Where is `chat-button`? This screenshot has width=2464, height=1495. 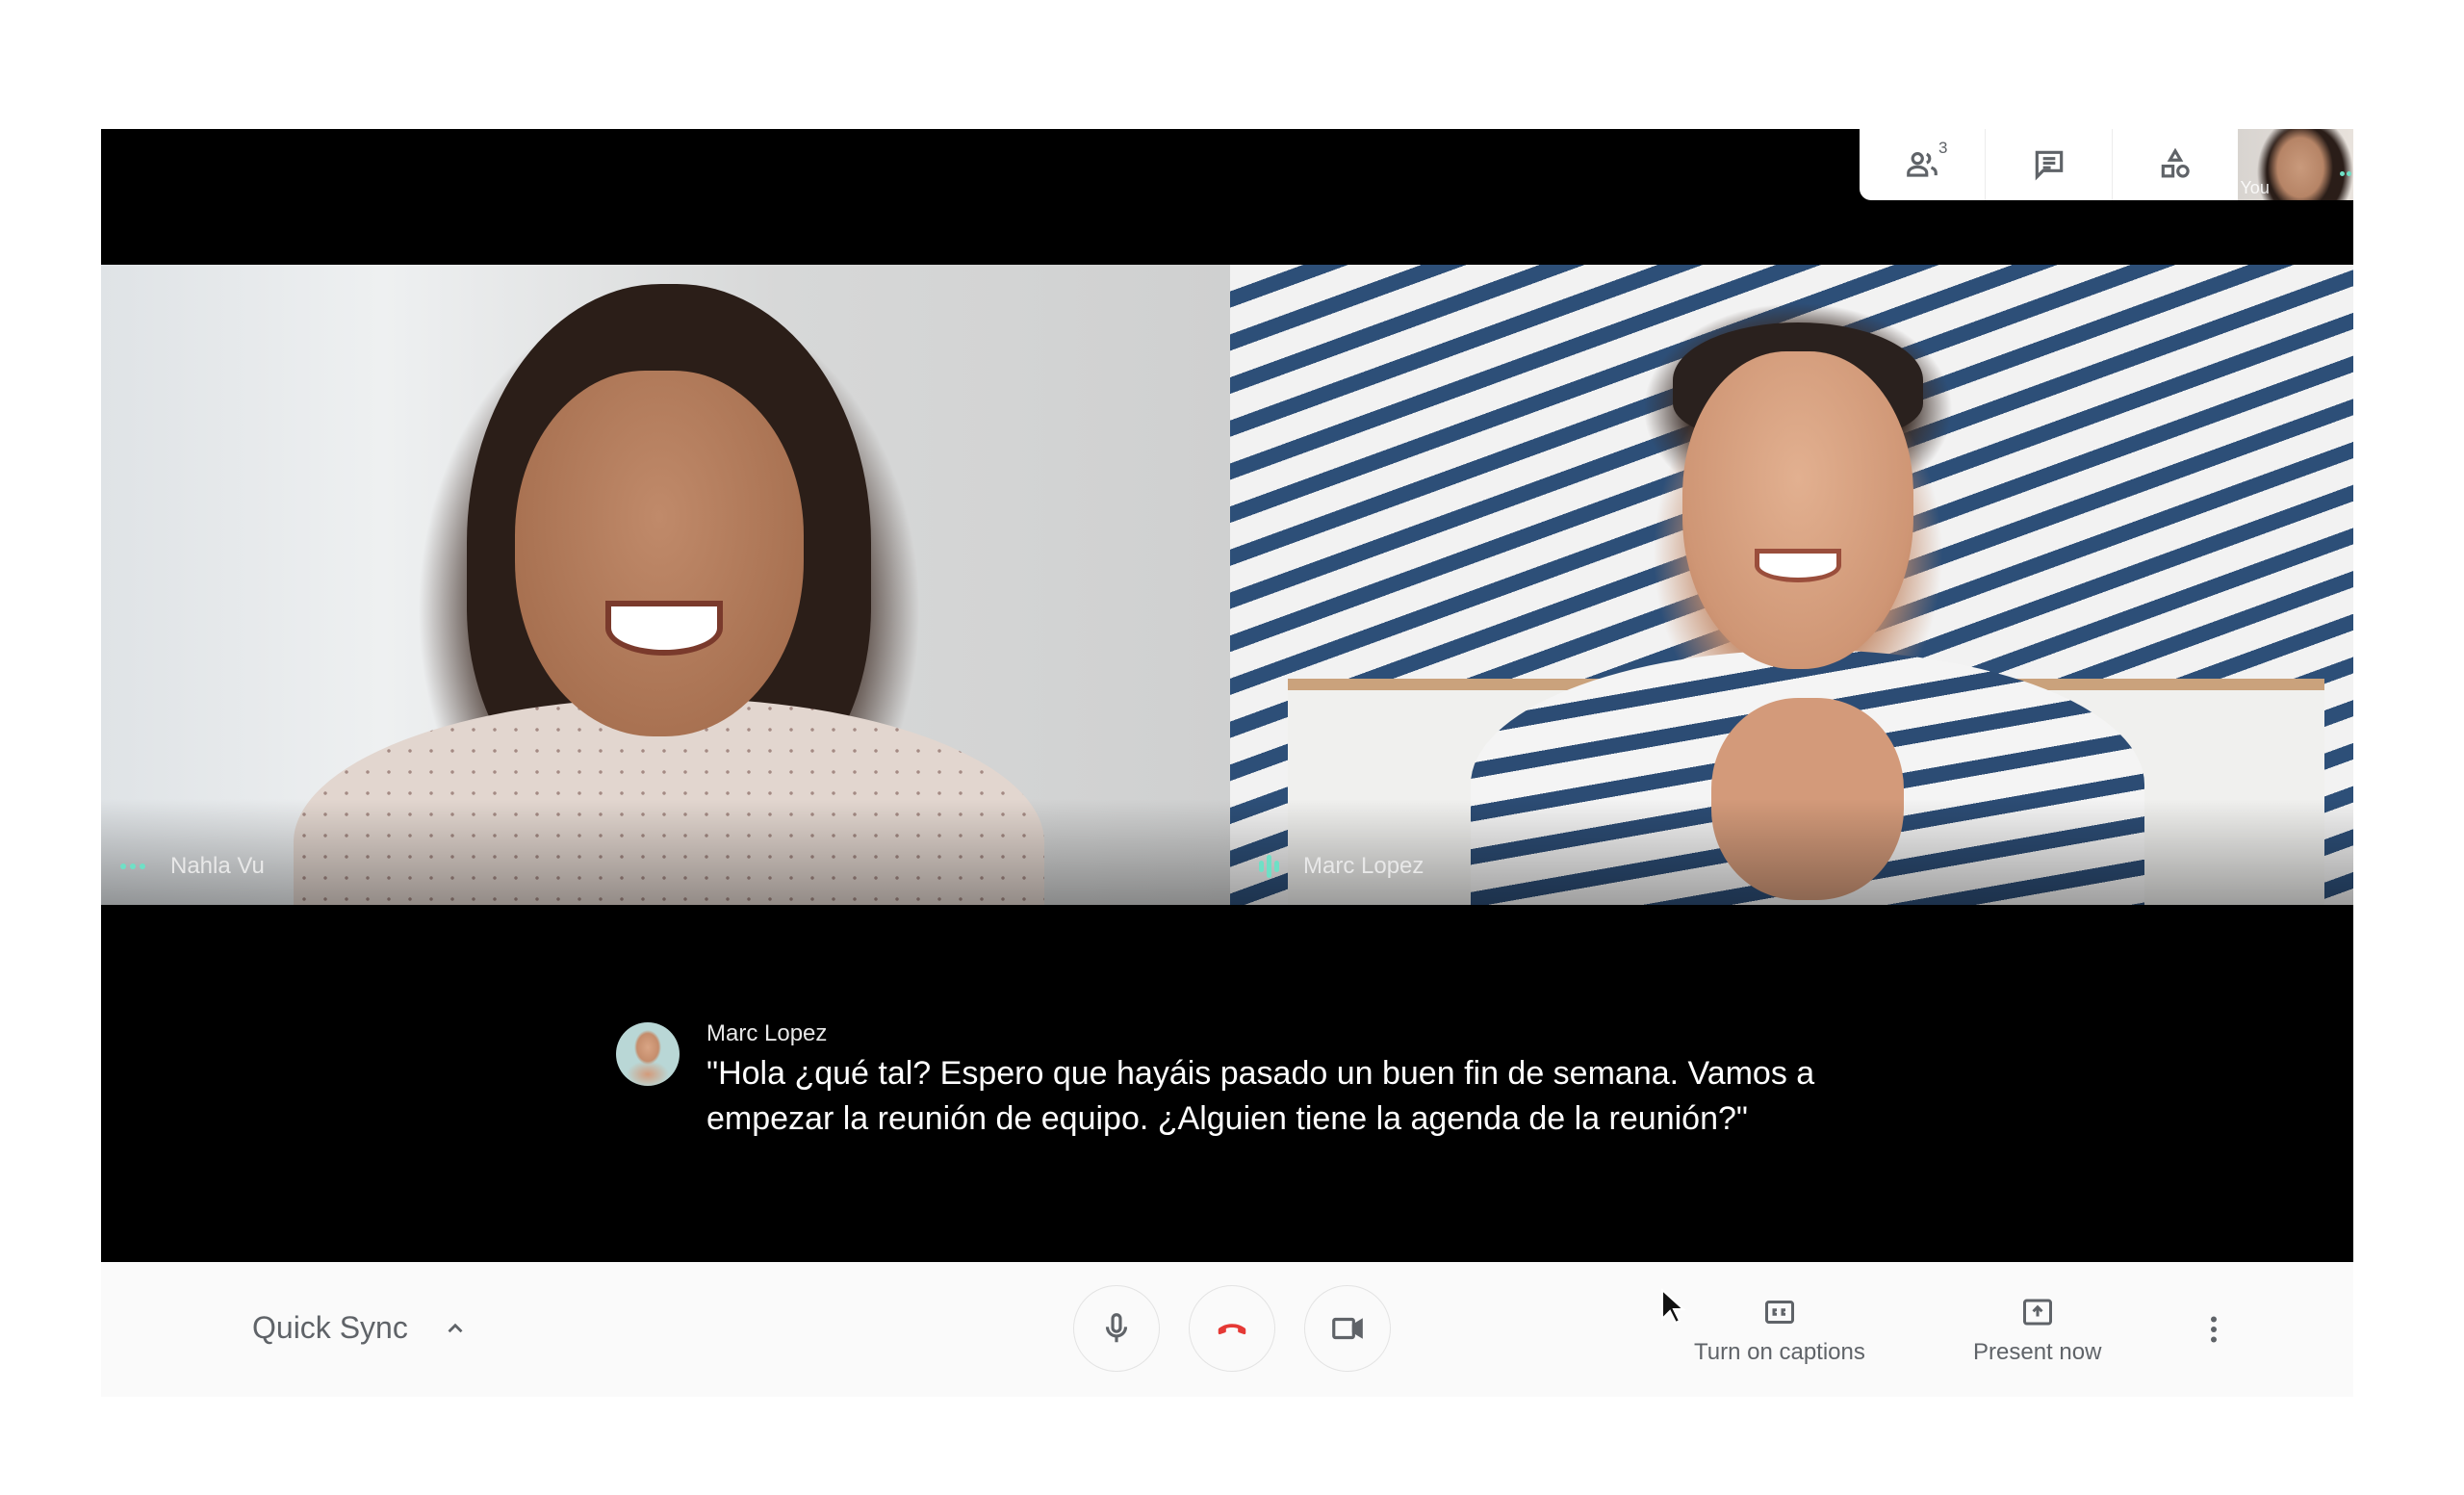
chat-button is located at coordinates (2048, 164).